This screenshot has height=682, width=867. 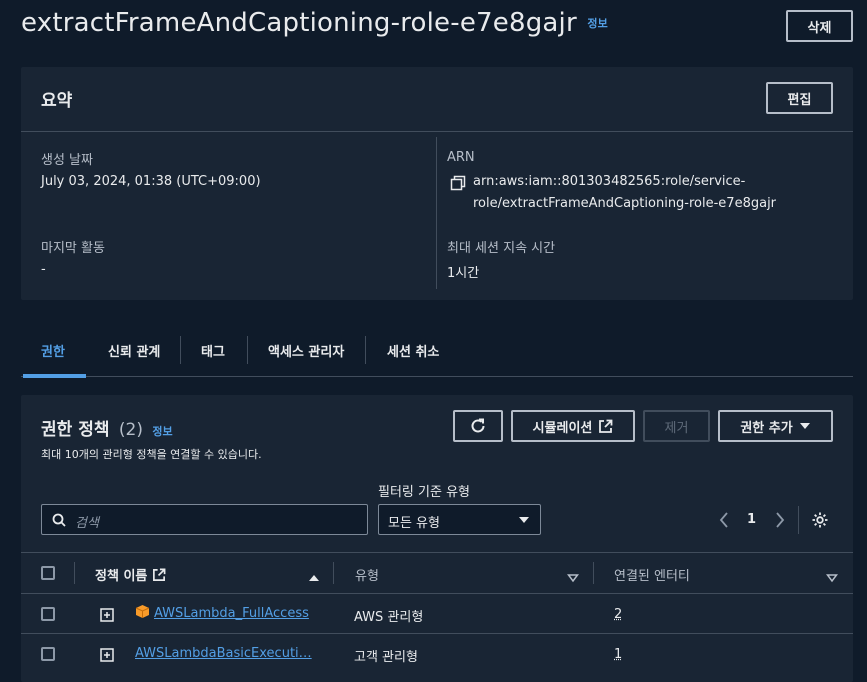 What do you see at coordinates (162, 431) in the screenshot?
I see `policies-info-link: 정보` at bounding box center [162, 431].